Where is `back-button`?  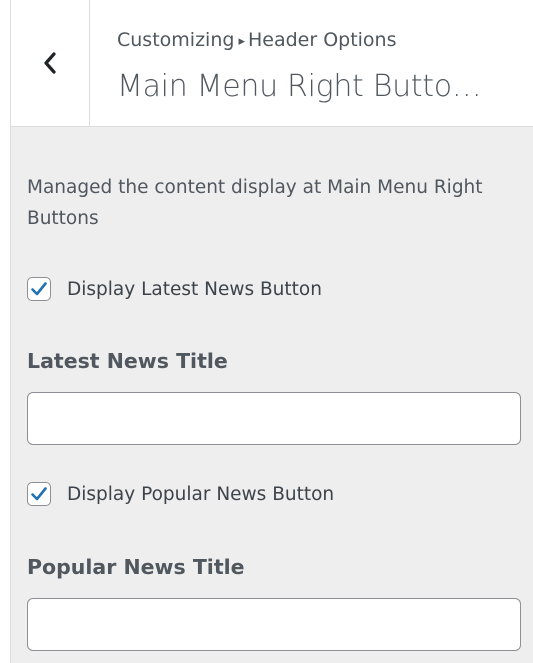
back-button is located at coordinates (50, 63).